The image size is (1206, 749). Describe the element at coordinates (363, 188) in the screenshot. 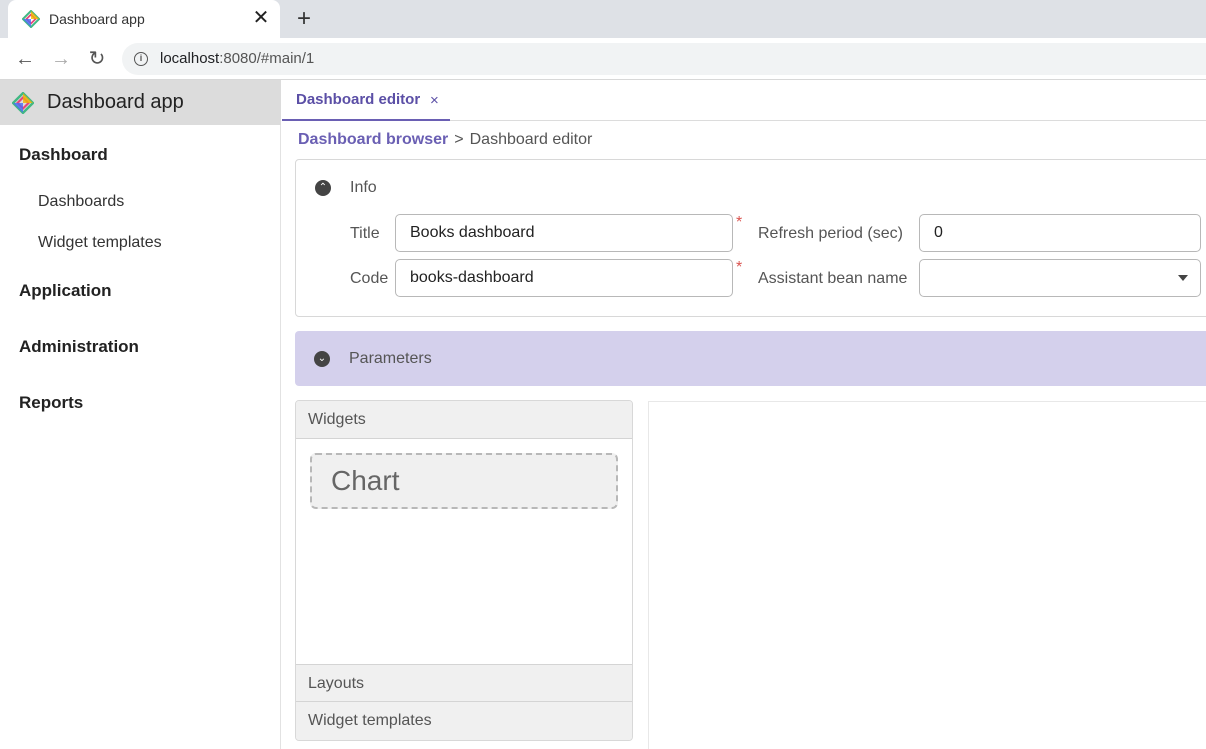

I see `info-panel-title: Info` at that location.